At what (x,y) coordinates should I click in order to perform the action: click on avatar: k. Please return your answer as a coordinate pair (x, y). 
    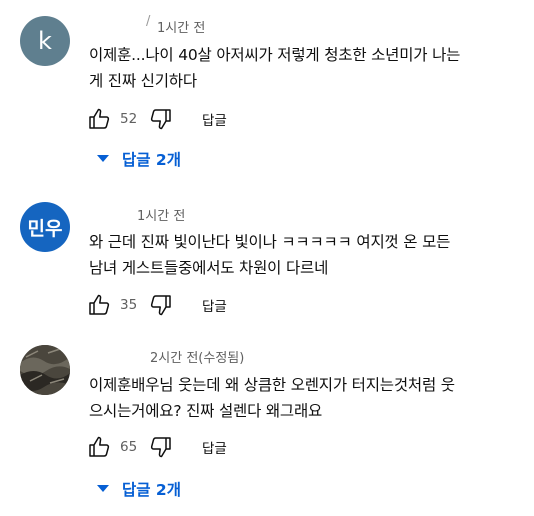
    Looking at the image, I should click on (45, 41).